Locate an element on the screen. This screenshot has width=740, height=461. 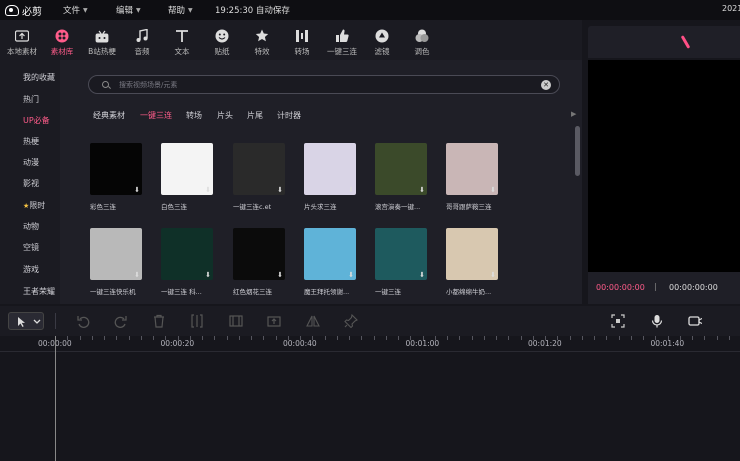
delete-button is located at coordinates (159, 321).